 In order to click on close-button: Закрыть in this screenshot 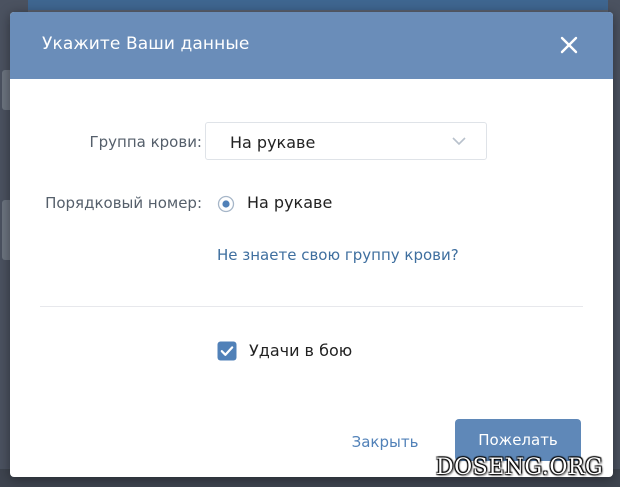, I will do `click(385, 442)`.